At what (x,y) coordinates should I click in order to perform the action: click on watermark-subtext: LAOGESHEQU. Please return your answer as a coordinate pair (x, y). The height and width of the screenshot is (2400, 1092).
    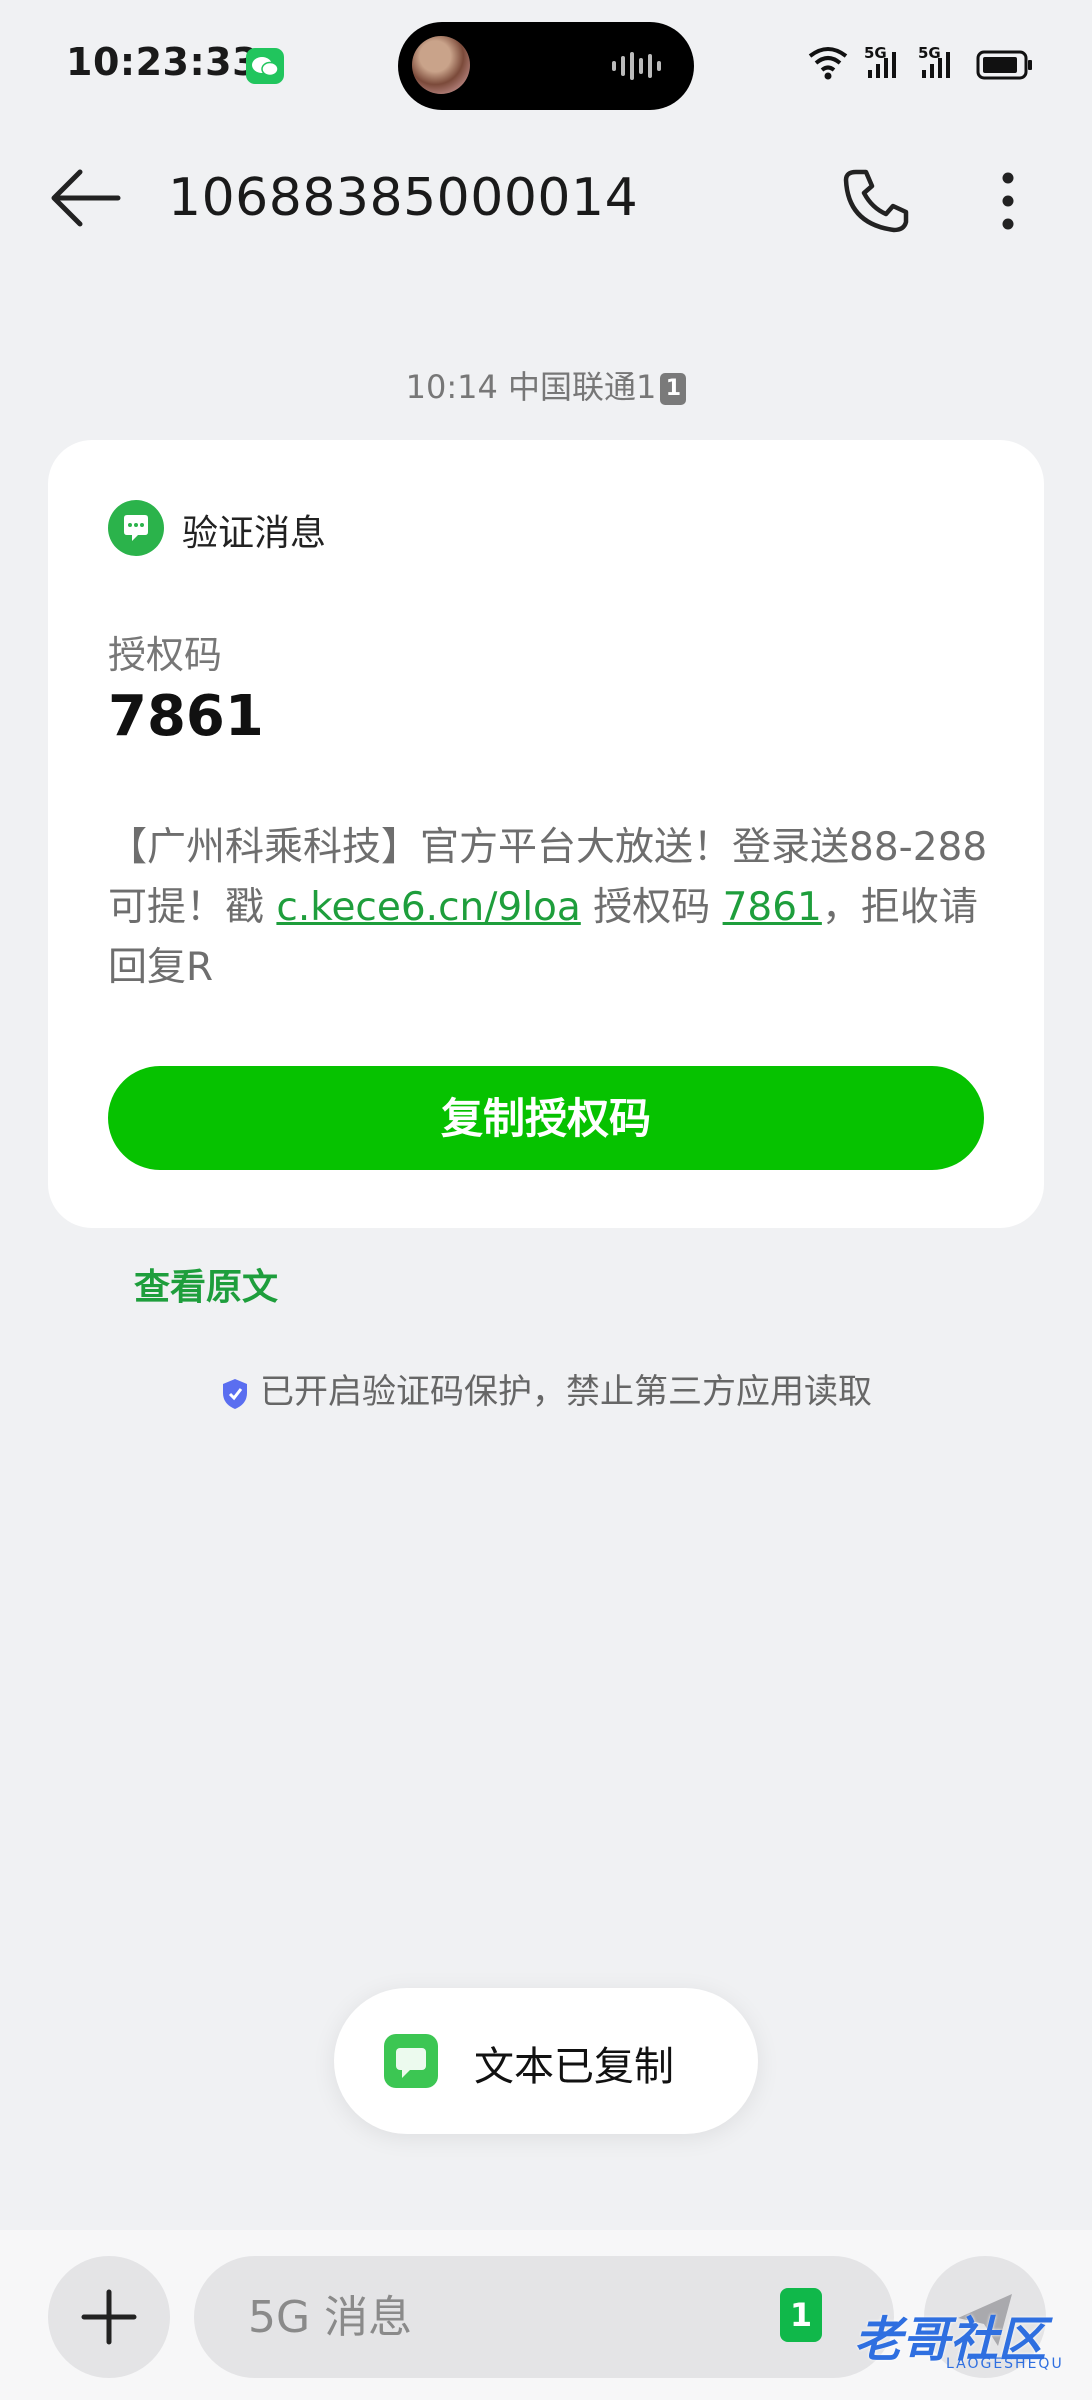
    Looking at the image, I should click on (1005, 2364).